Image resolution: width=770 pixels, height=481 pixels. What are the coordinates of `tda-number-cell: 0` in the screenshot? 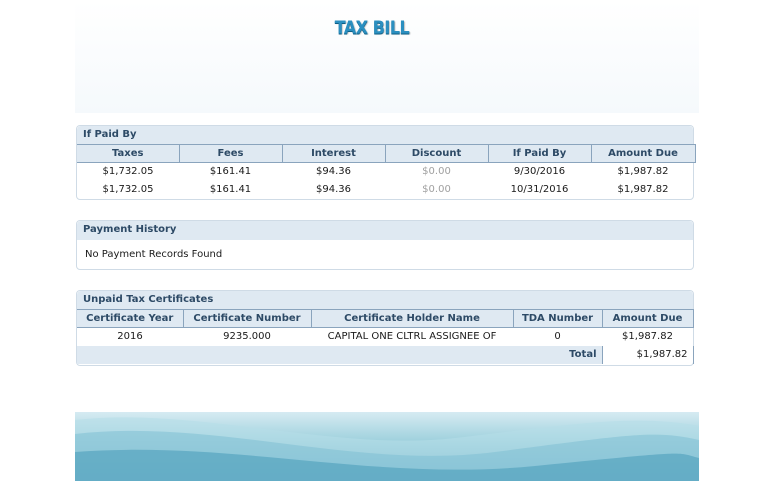 It's located at (557, 337).